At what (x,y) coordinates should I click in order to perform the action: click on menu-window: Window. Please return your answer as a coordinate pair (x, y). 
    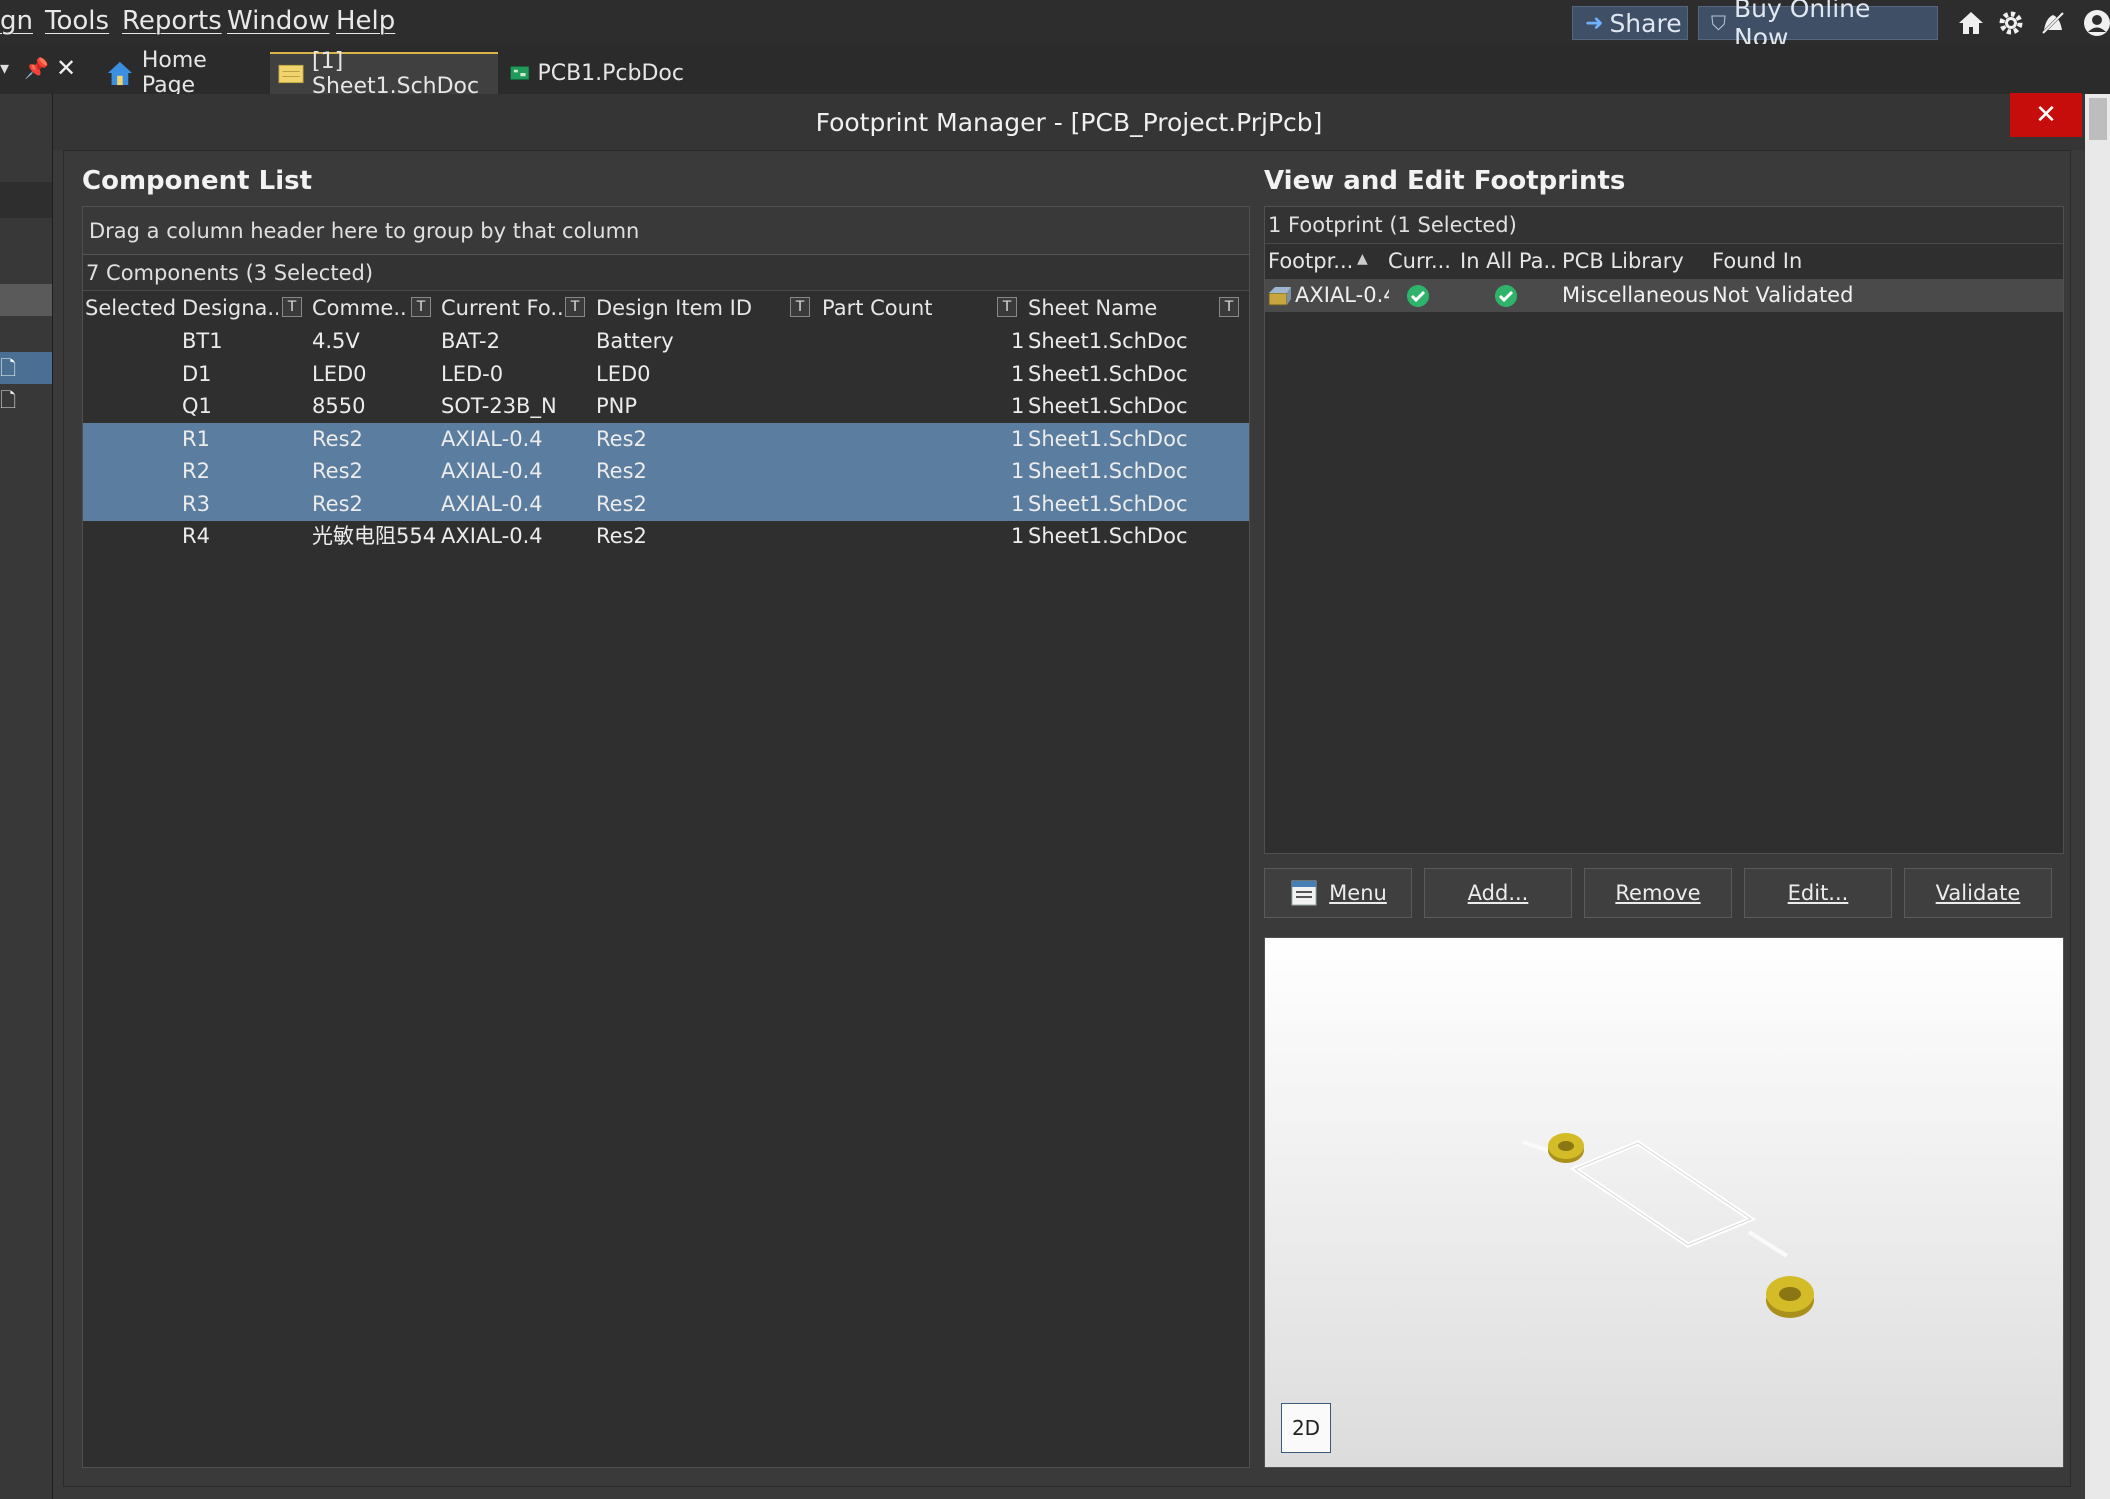
    Looking at the image, I should click on (278, 21).